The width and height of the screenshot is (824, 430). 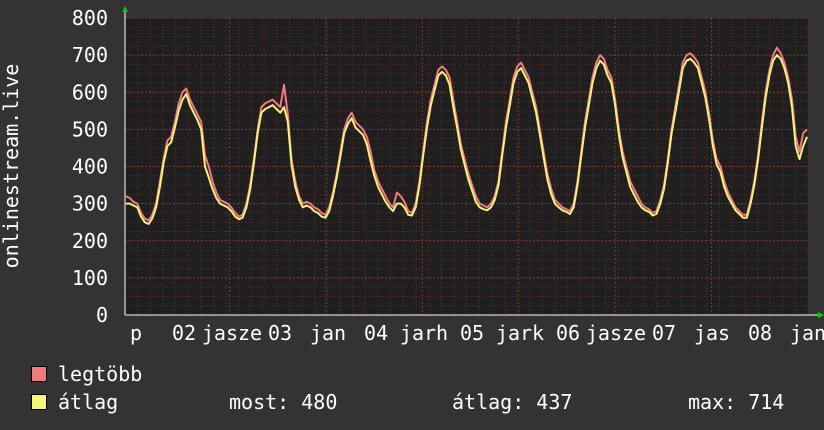 What do you see at coordinates (90, 167) in the screenshot?
I see `y-tick-label: 400` at bounding box center [90, 167].